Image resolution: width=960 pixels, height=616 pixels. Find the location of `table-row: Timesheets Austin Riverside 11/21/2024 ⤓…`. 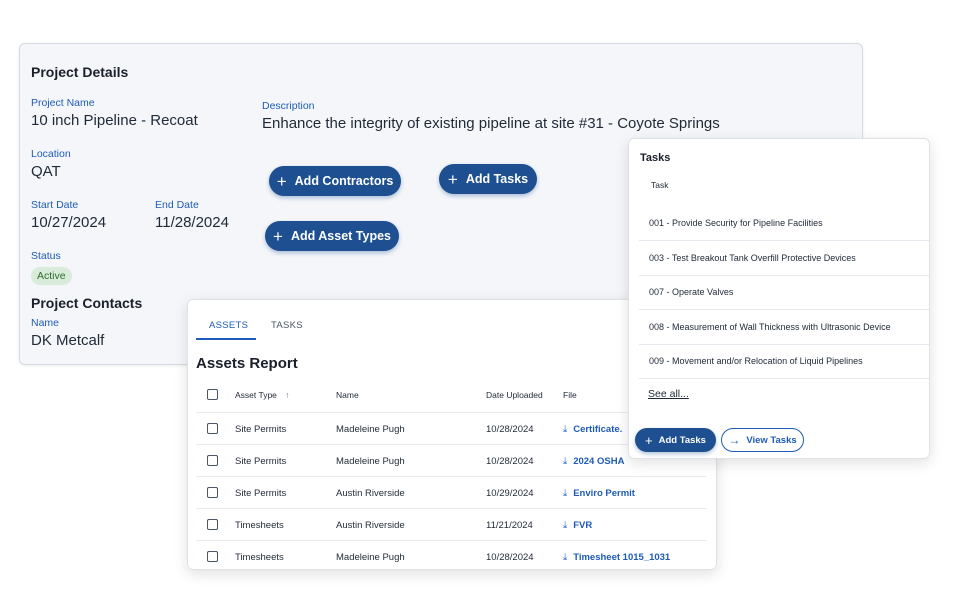

table-row: Timesheets Austin Riverside 11/21/2024 ⤓… is located at coordinates (451, 524).